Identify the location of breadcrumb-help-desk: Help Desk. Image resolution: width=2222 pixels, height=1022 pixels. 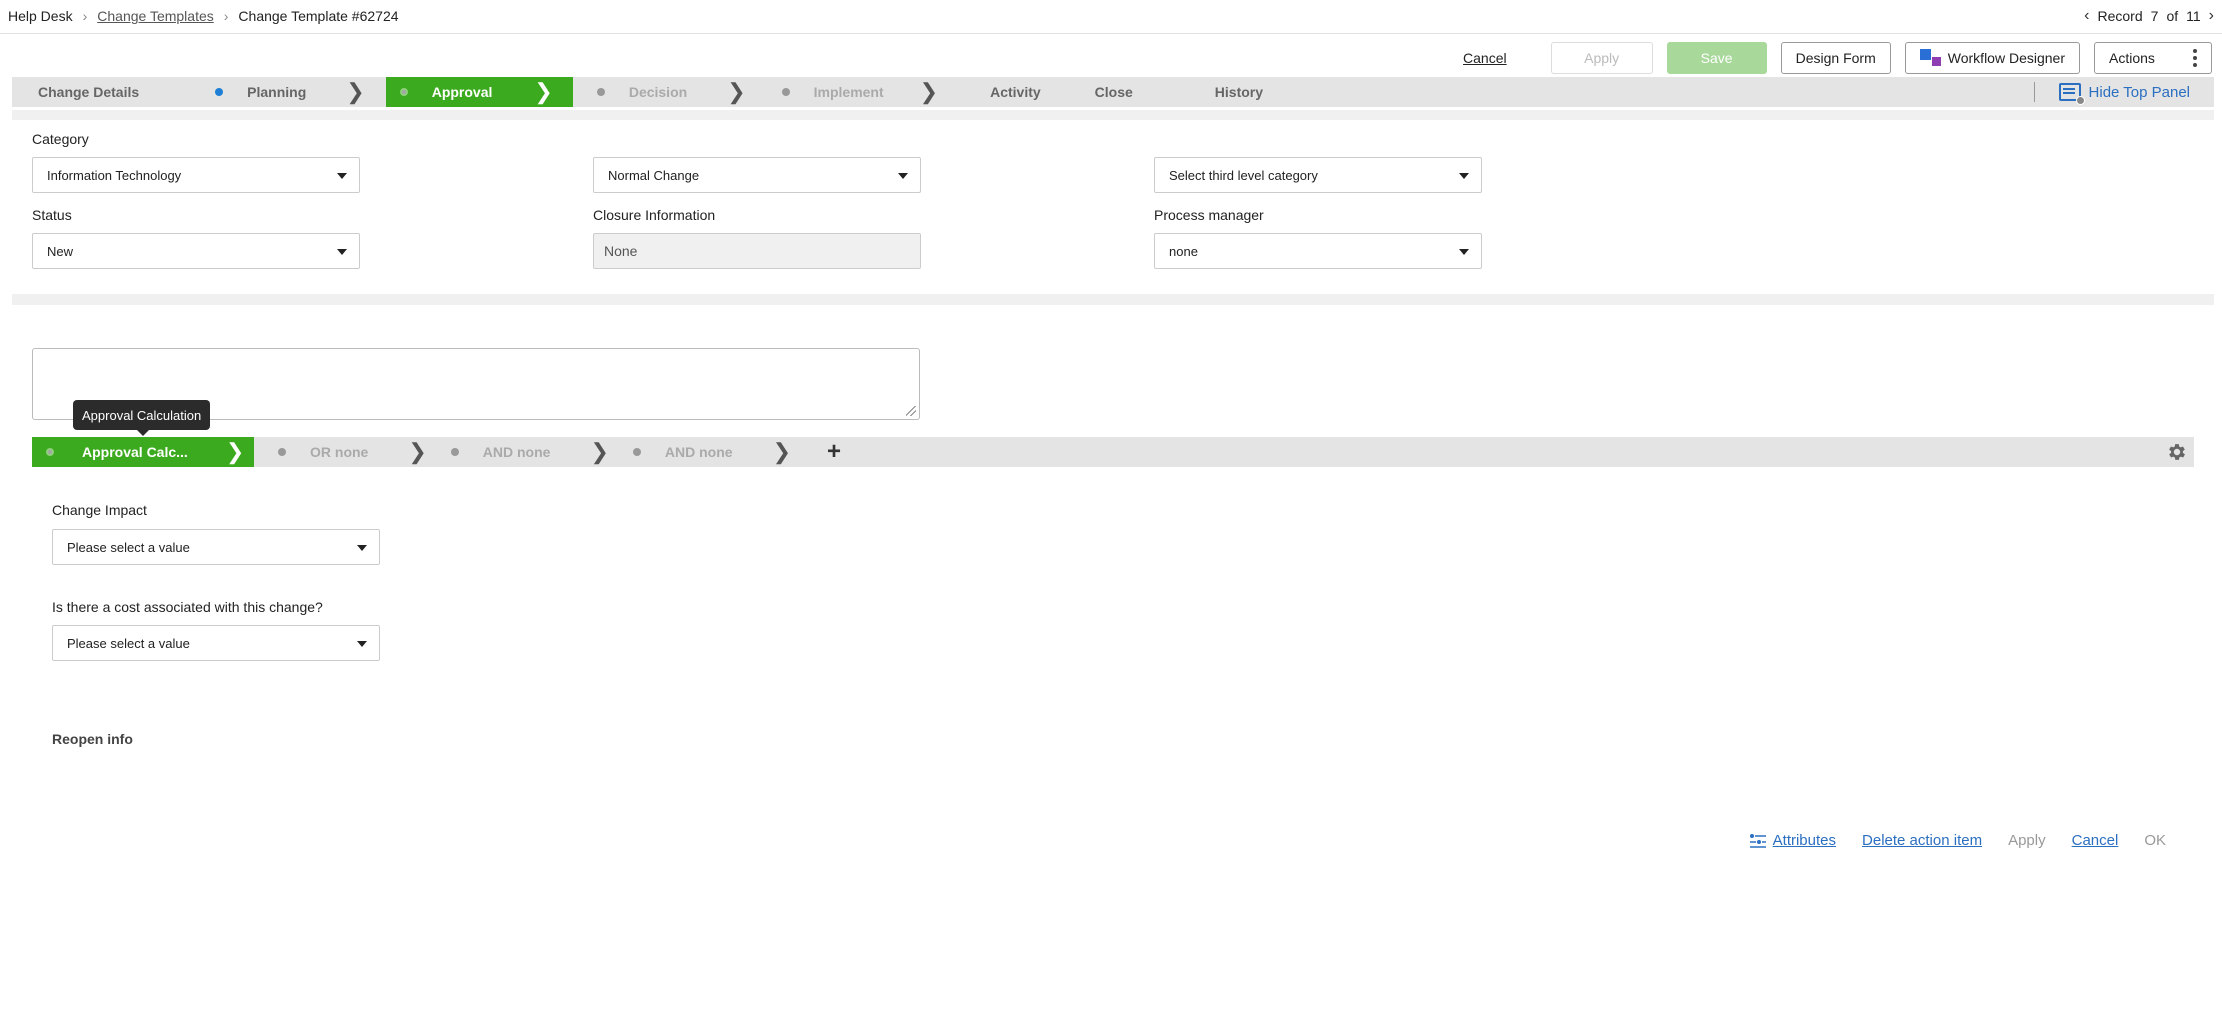
(40, 16).